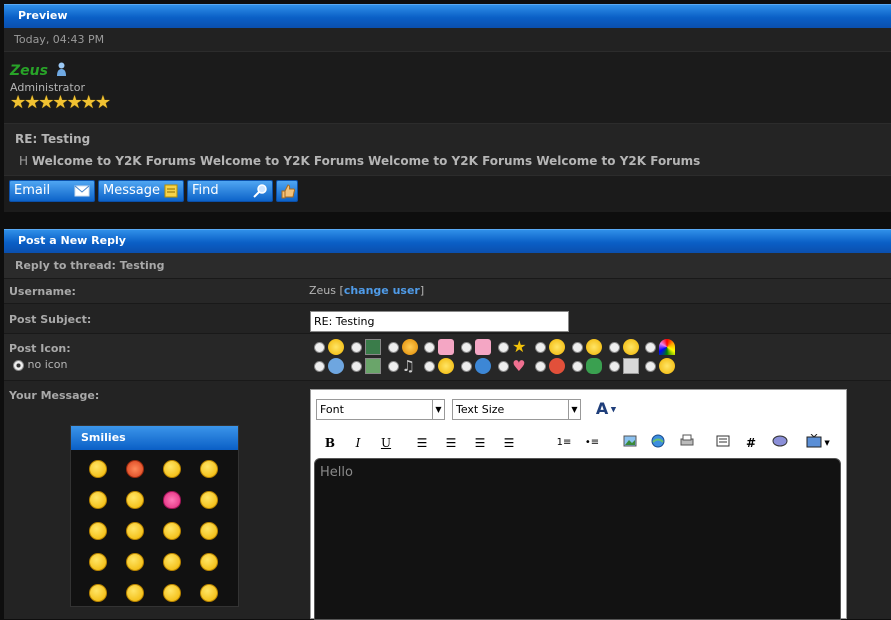 This screenshot has height=620, width=891. Describe the element at coordinates (358, 443) in the screenshot. I see `italic-button: I` at that location.